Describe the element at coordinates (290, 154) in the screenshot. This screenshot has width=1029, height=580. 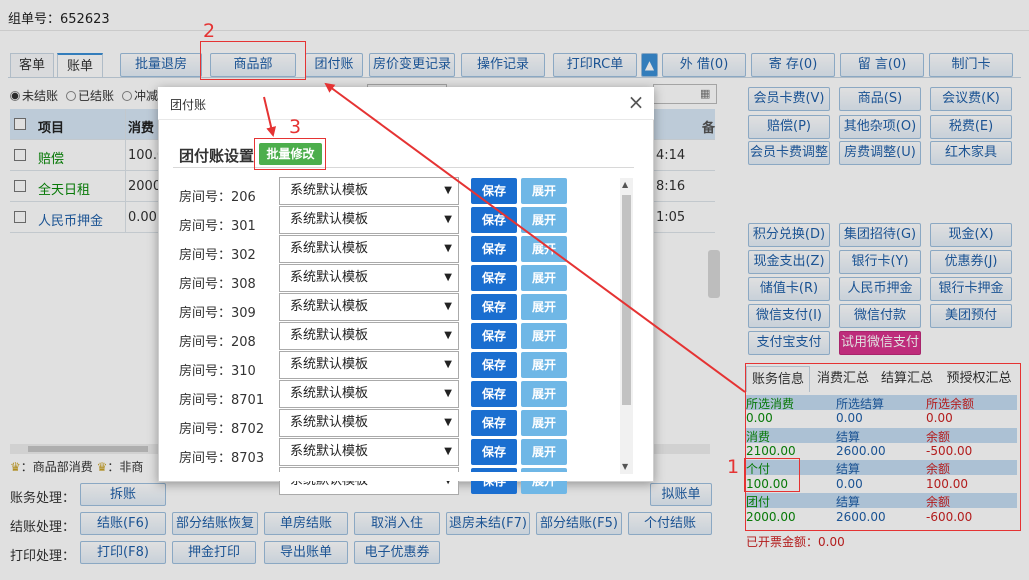
I see `annotation-box-batch` at that location.